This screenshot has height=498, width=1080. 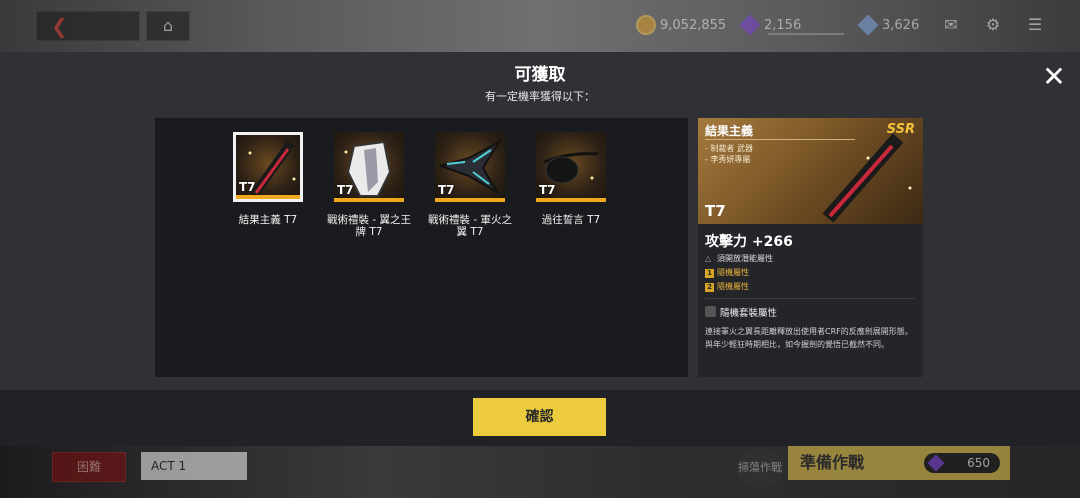 I want to click on slot-2-icon: 2, so click(x=709, y=287).